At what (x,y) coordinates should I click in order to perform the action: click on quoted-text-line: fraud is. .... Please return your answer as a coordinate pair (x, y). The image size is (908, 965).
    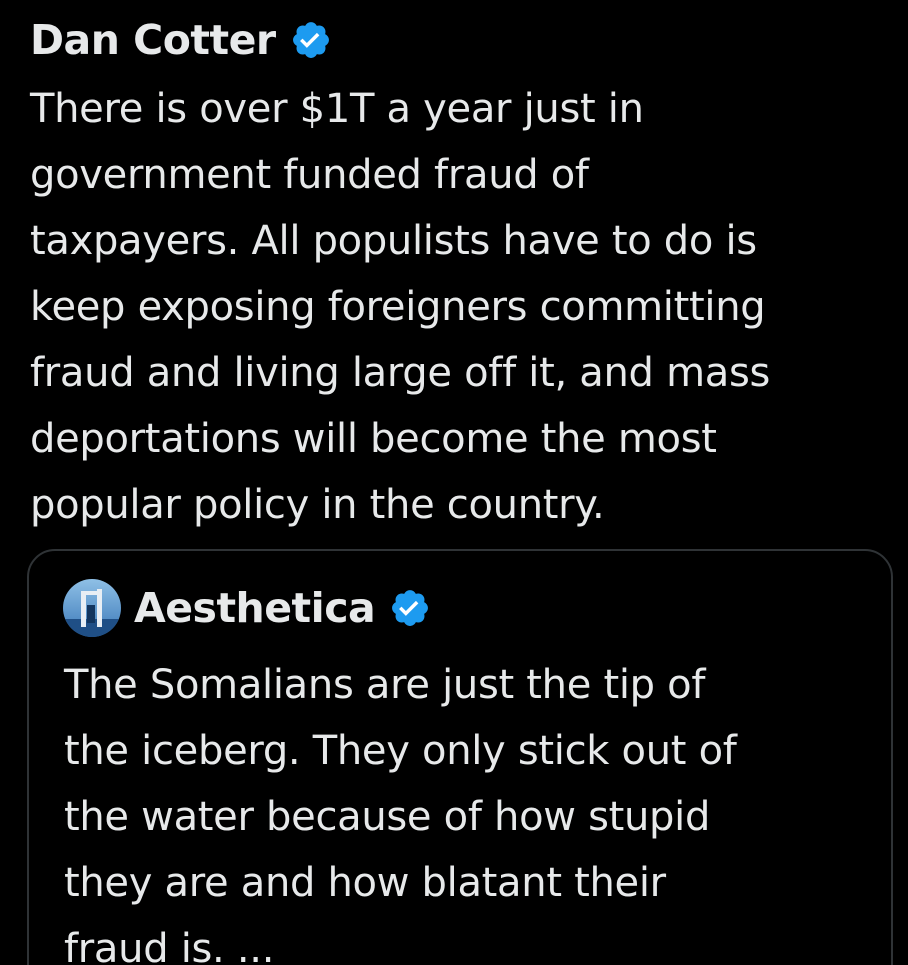
    Looking at the image, I should click on (169, 945).